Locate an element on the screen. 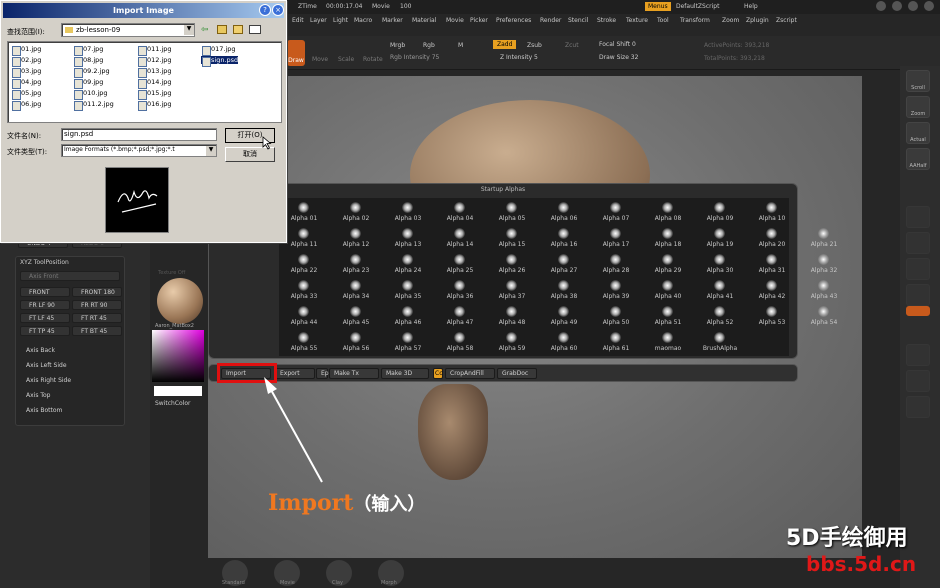 The height and width of the screenshot is (588, 940). rgb-button: Rgb is located at coordinates (429, 45).